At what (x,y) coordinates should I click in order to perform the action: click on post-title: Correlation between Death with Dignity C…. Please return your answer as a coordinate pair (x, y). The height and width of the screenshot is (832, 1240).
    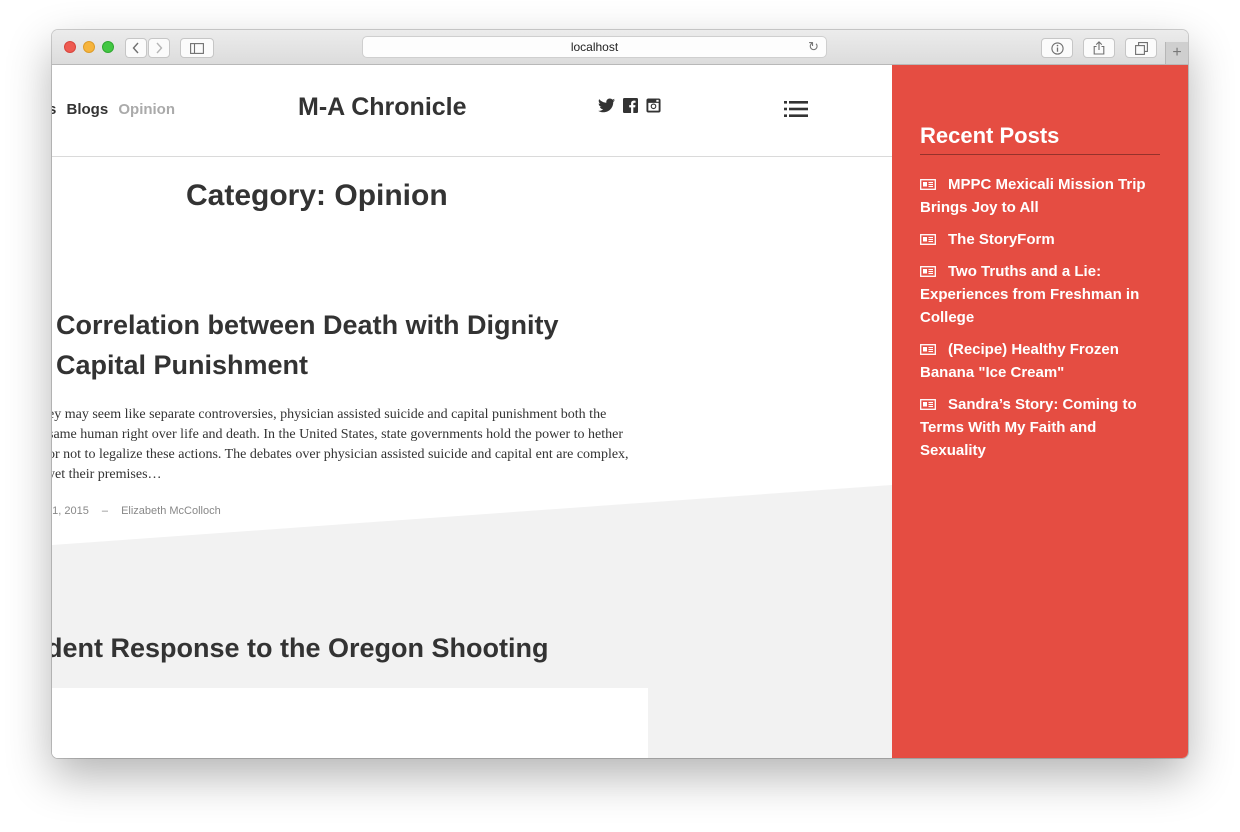
    Looking at the image, I should click on (346, 345).